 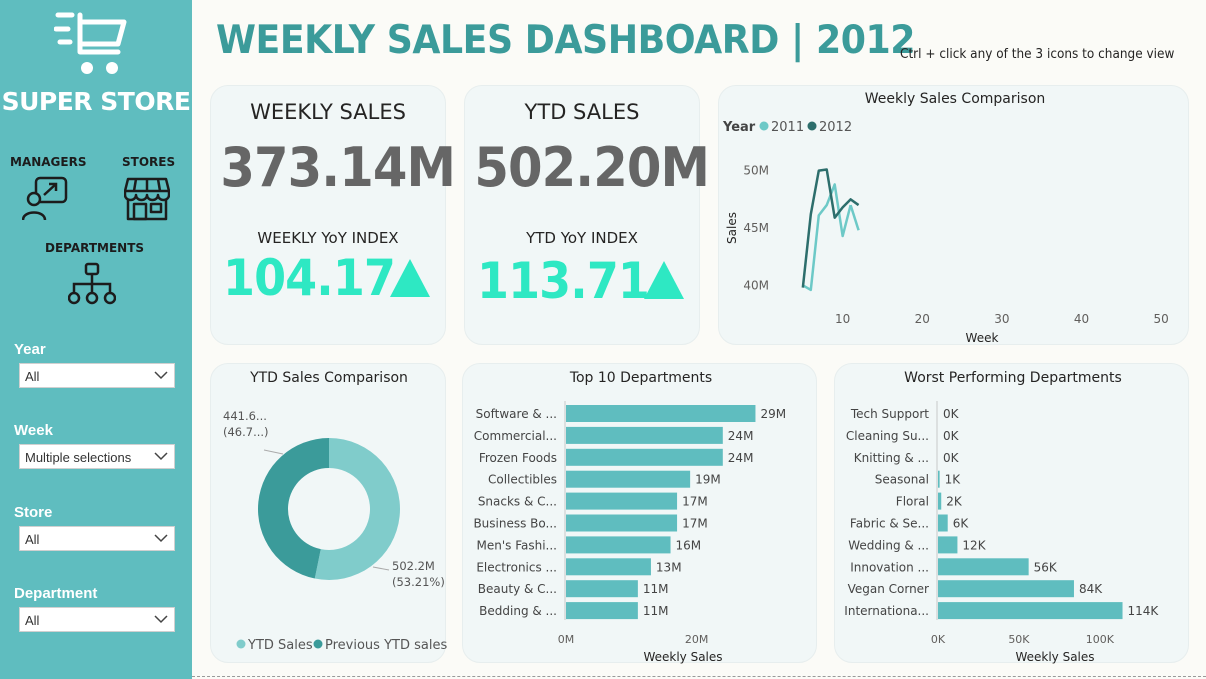 I want to click on legend-marker-2011, so click(x=764, y=126).